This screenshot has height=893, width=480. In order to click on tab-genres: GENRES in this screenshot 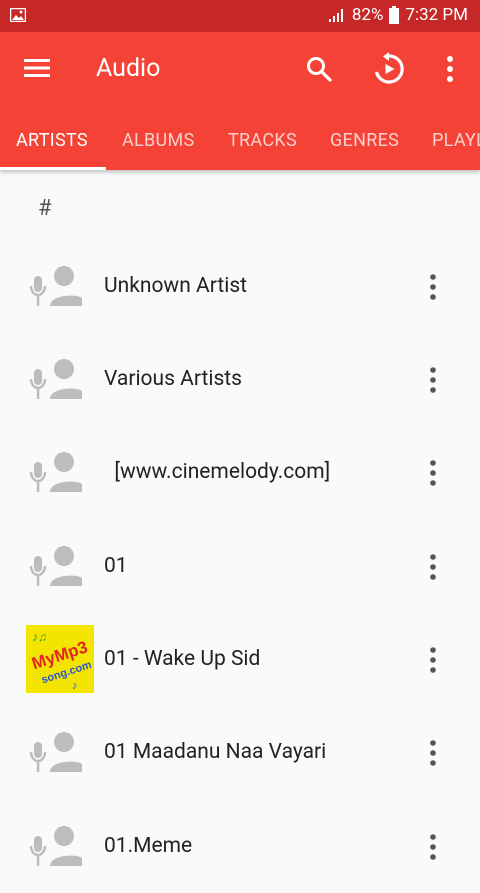, I will do `click(364, 140)`.